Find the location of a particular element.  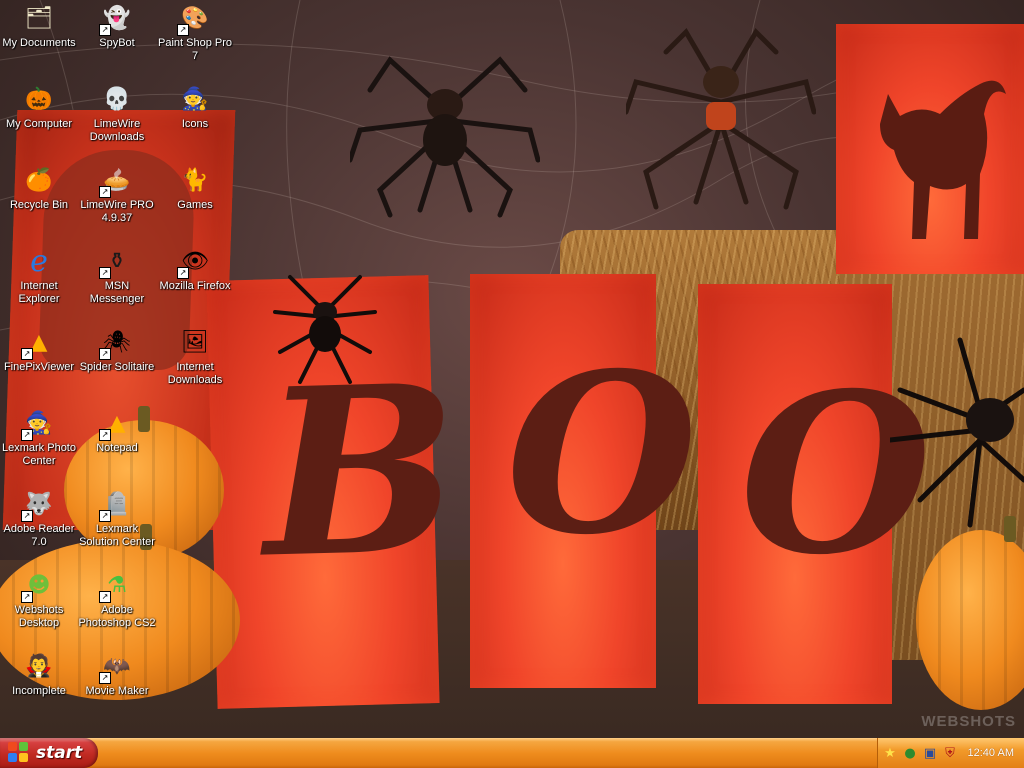

desktop-icon-incomplete: 🧛 Incomplete is located at coordinates (39, 674).